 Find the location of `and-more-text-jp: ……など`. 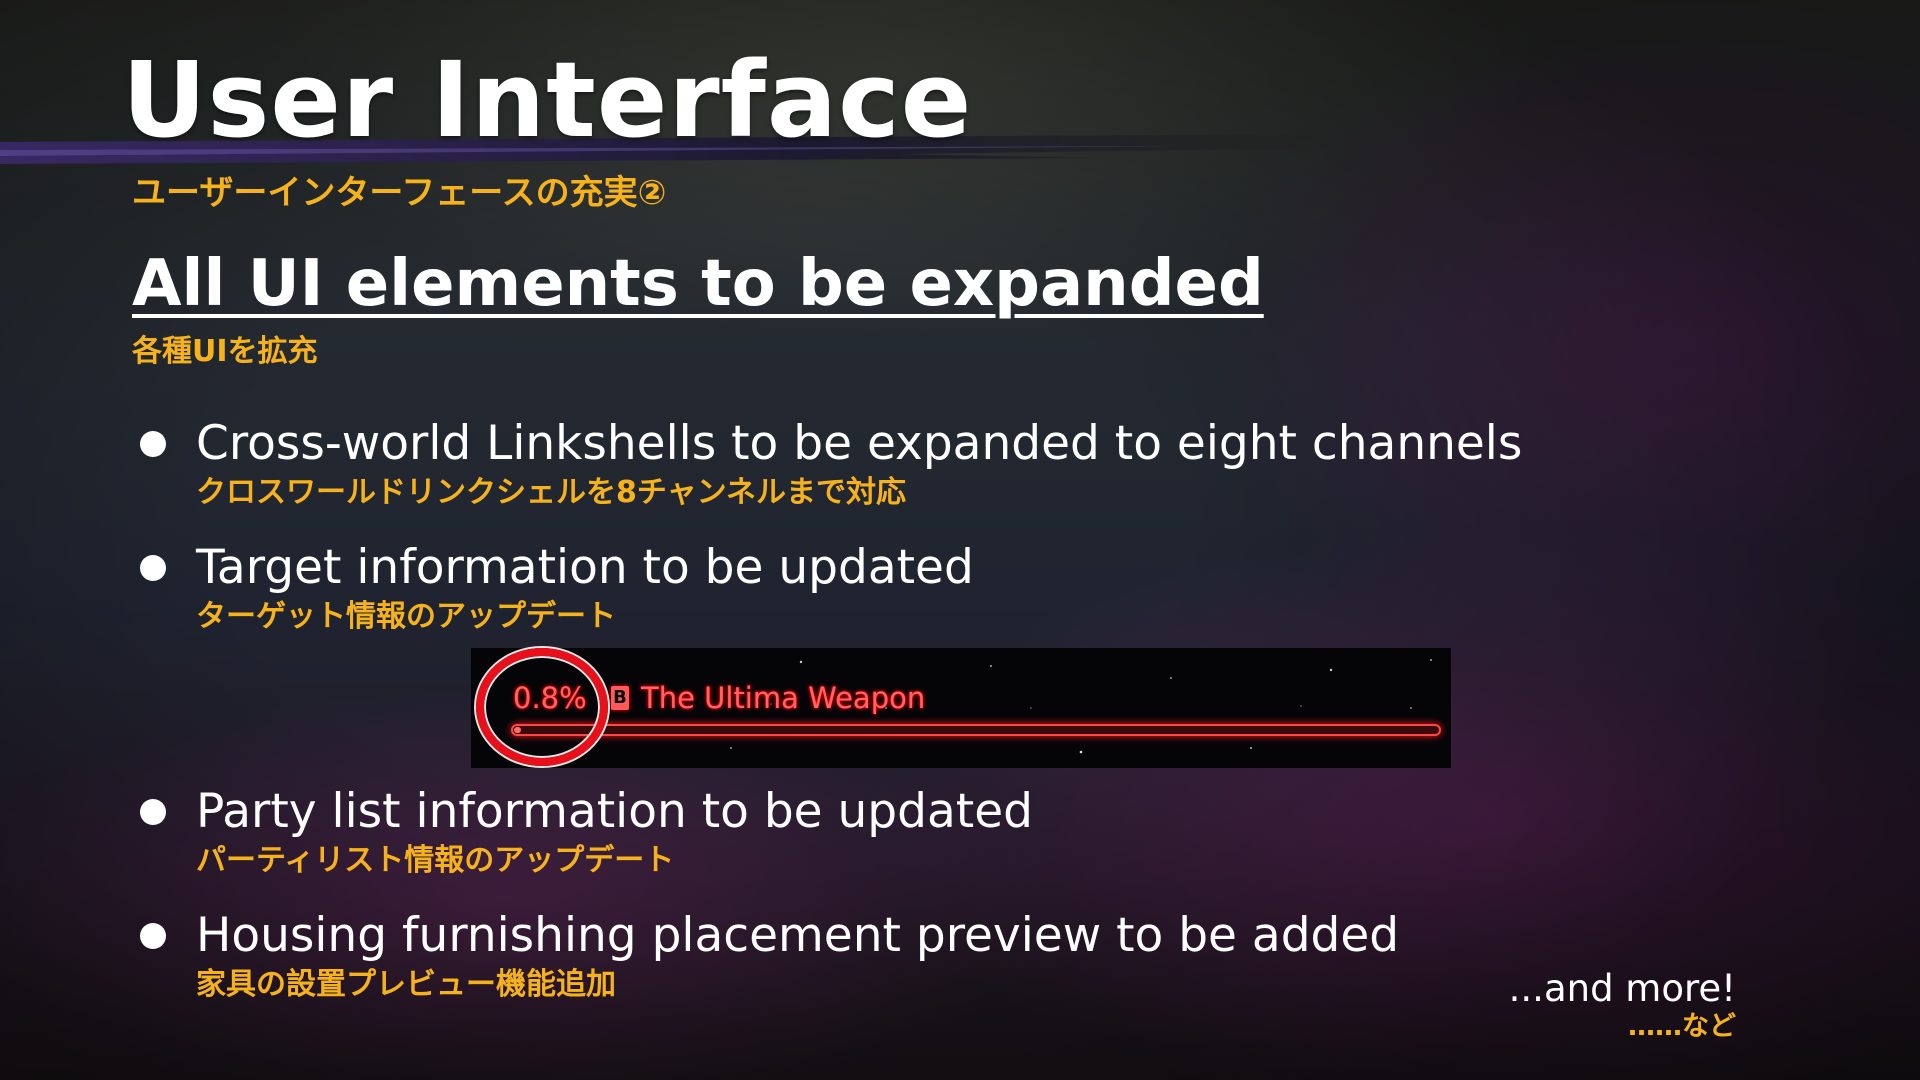

and-more-text-jp: ……など is located at coordinates (1682, 1026).